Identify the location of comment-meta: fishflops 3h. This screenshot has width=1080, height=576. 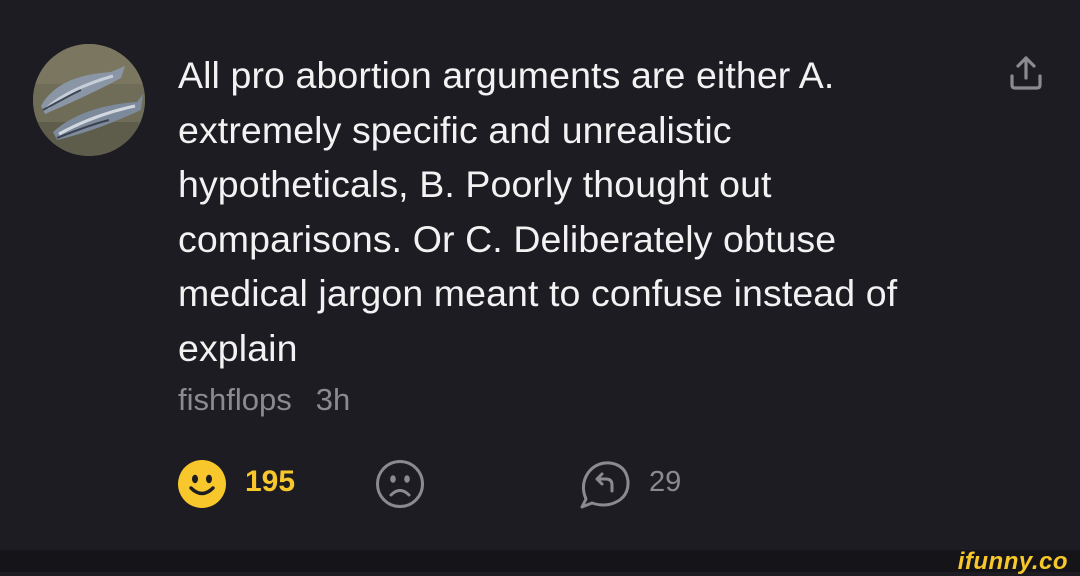
(264, 400).